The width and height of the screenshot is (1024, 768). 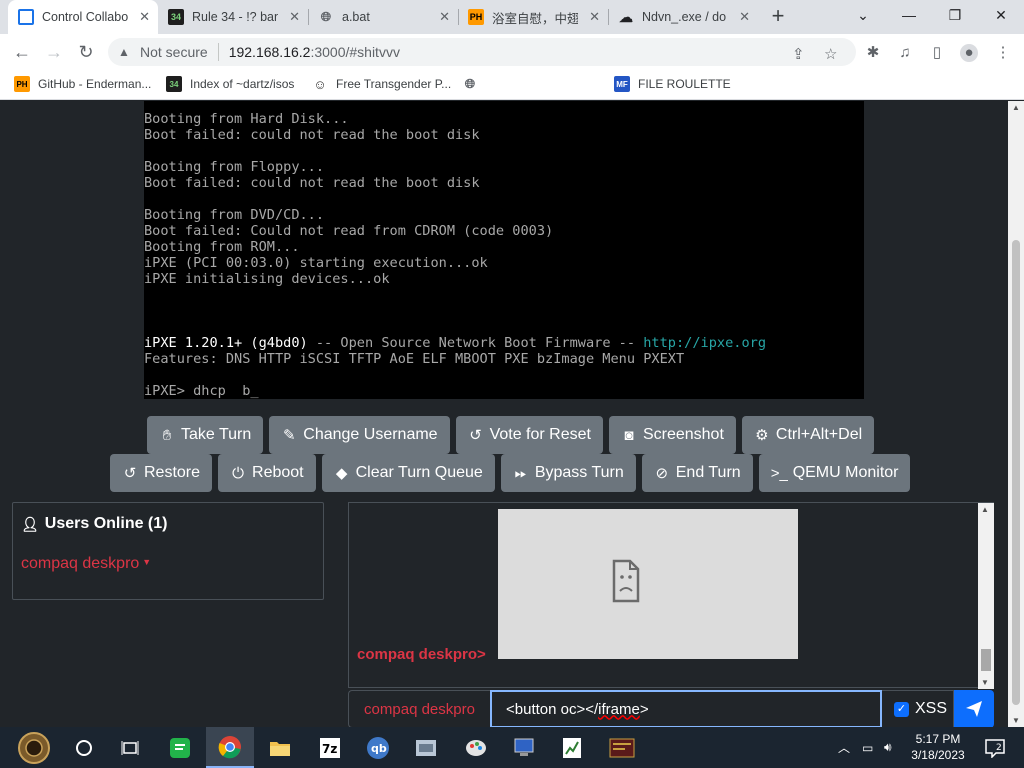 I want to click on svg-text: 2, so click(x=999, y=748).